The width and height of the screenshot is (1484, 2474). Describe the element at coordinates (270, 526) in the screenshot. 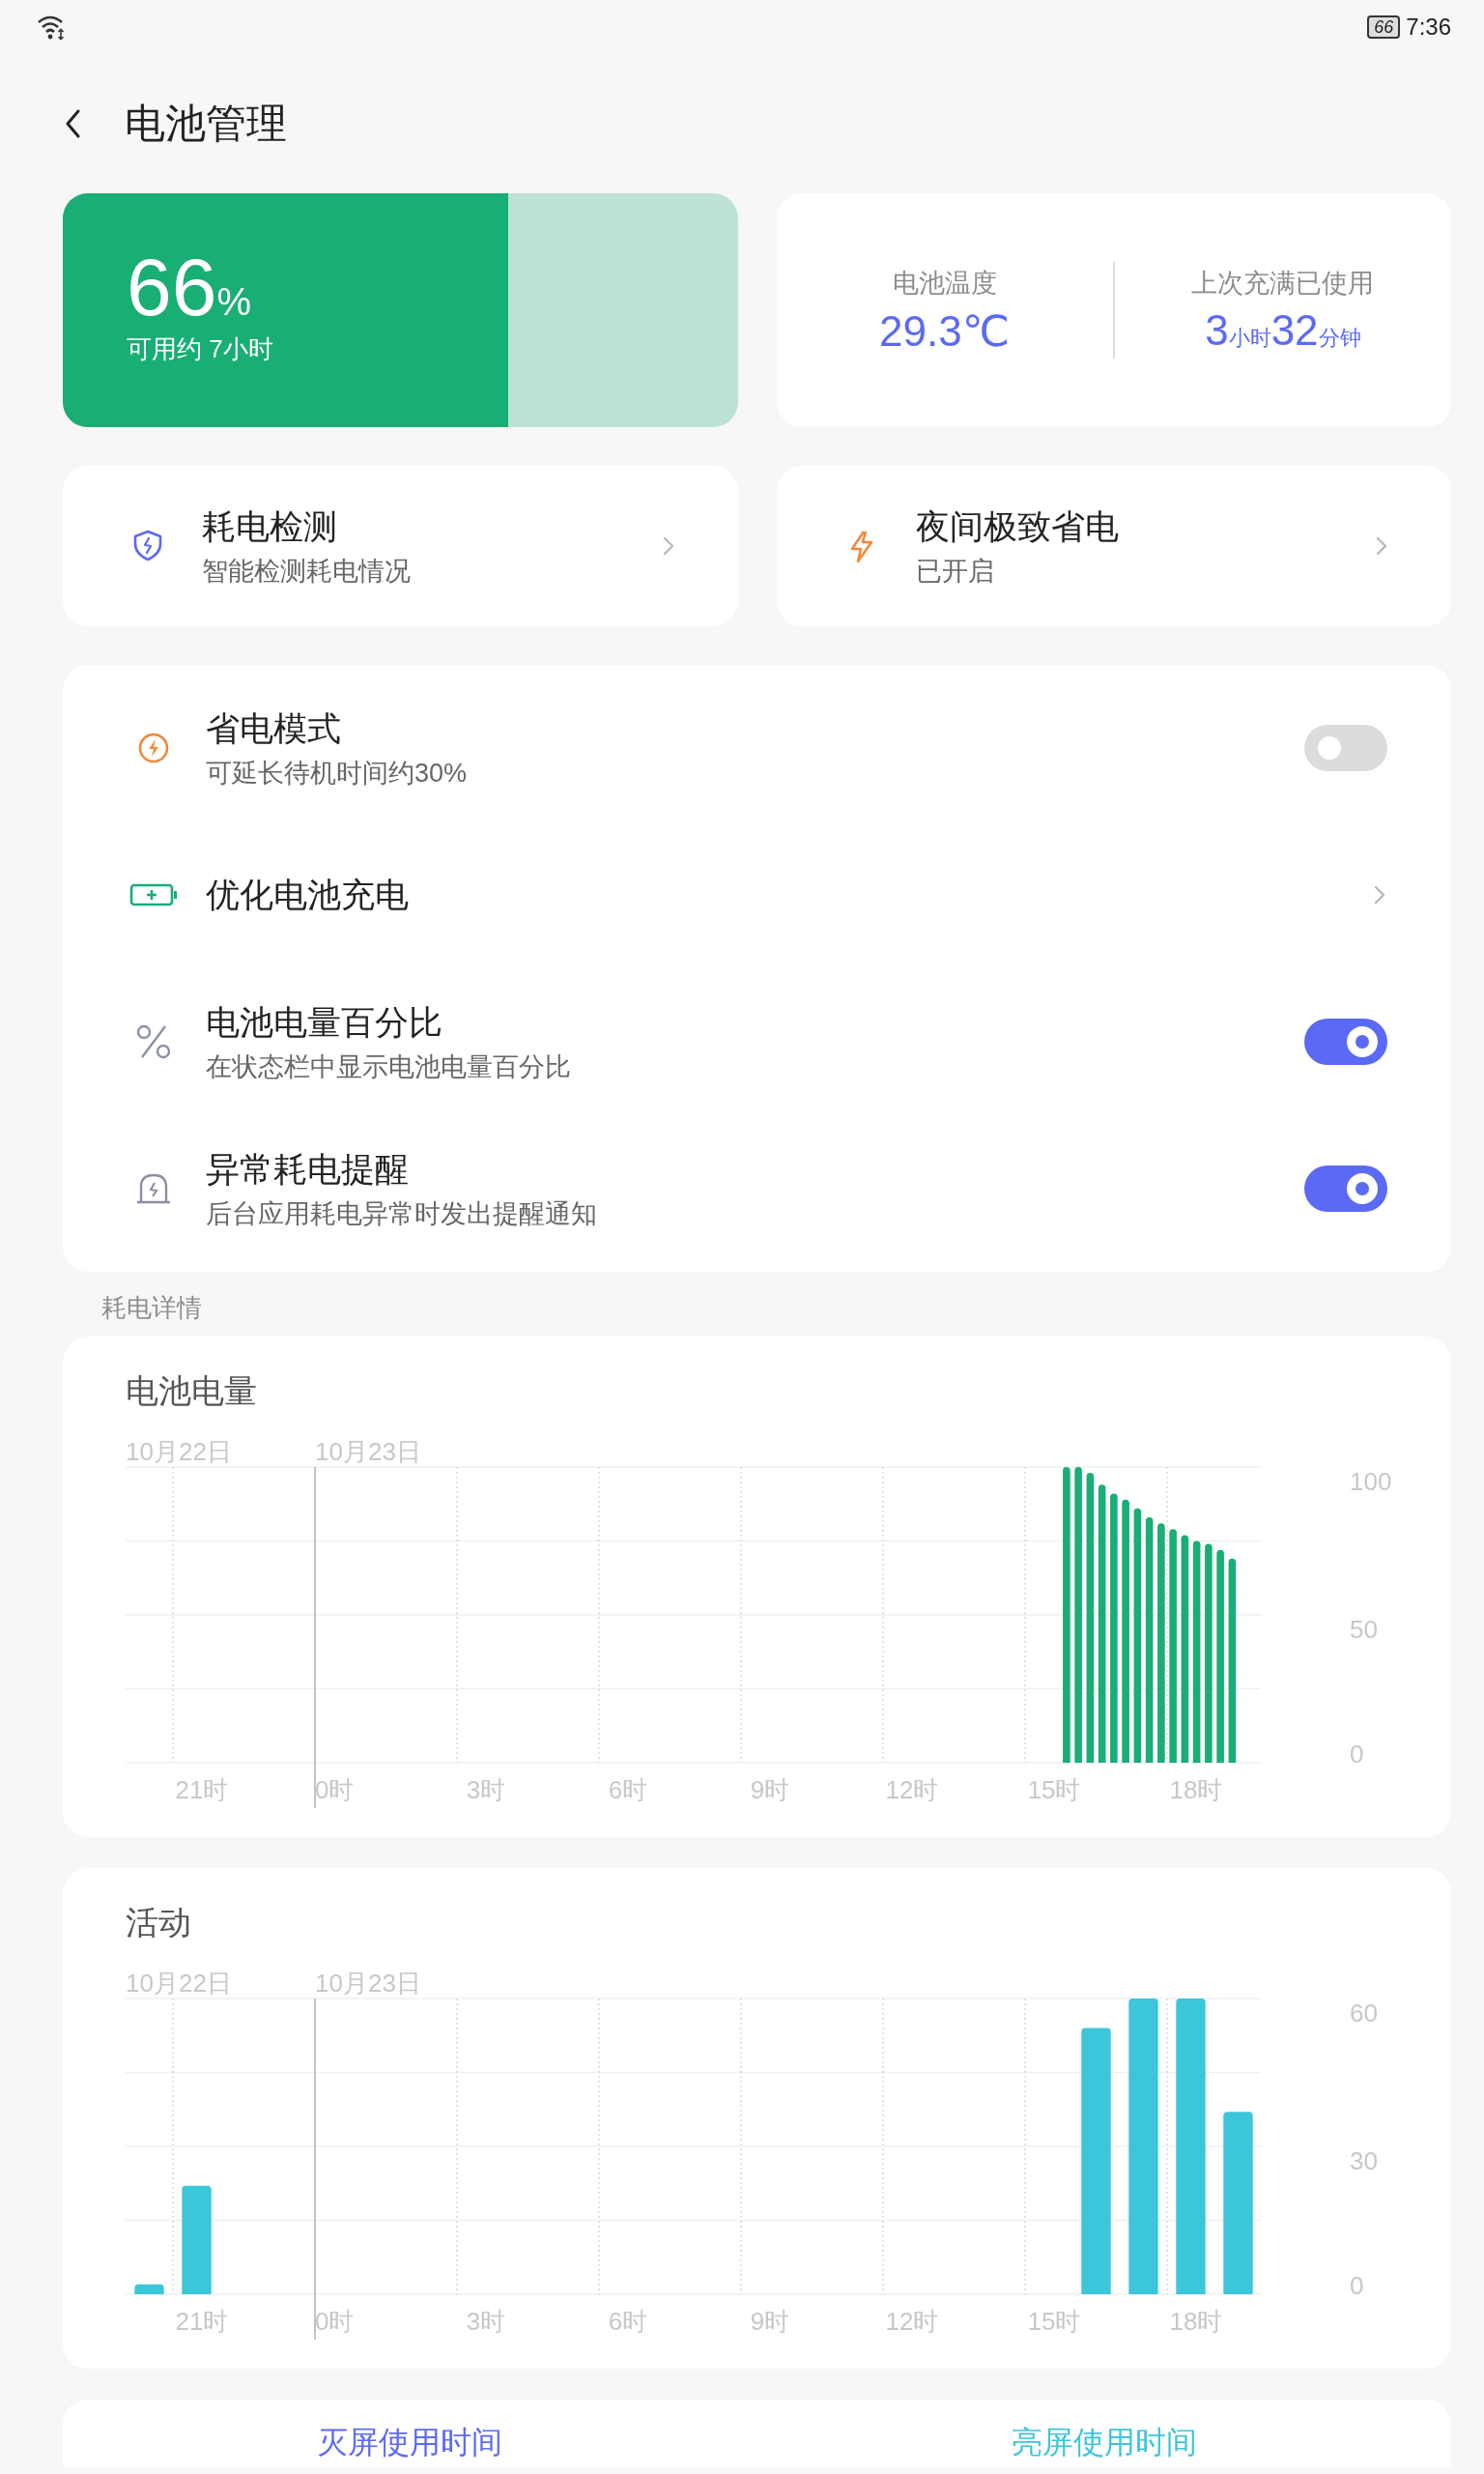

I see `item-title: 耗电检测` at that location.